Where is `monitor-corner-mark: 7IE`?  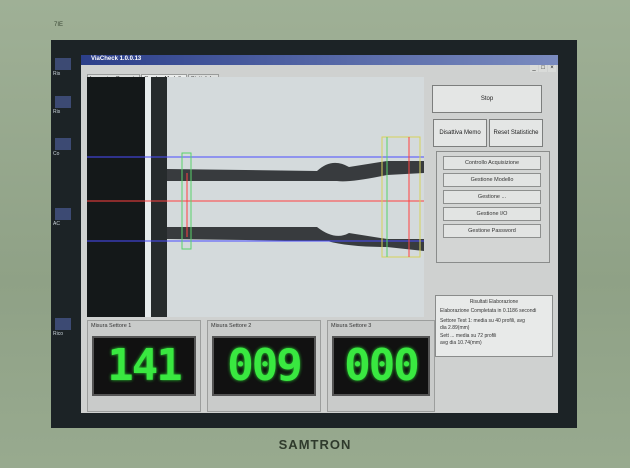 monitor-corner-mark: 7IE is located at coordinates (59, 25).